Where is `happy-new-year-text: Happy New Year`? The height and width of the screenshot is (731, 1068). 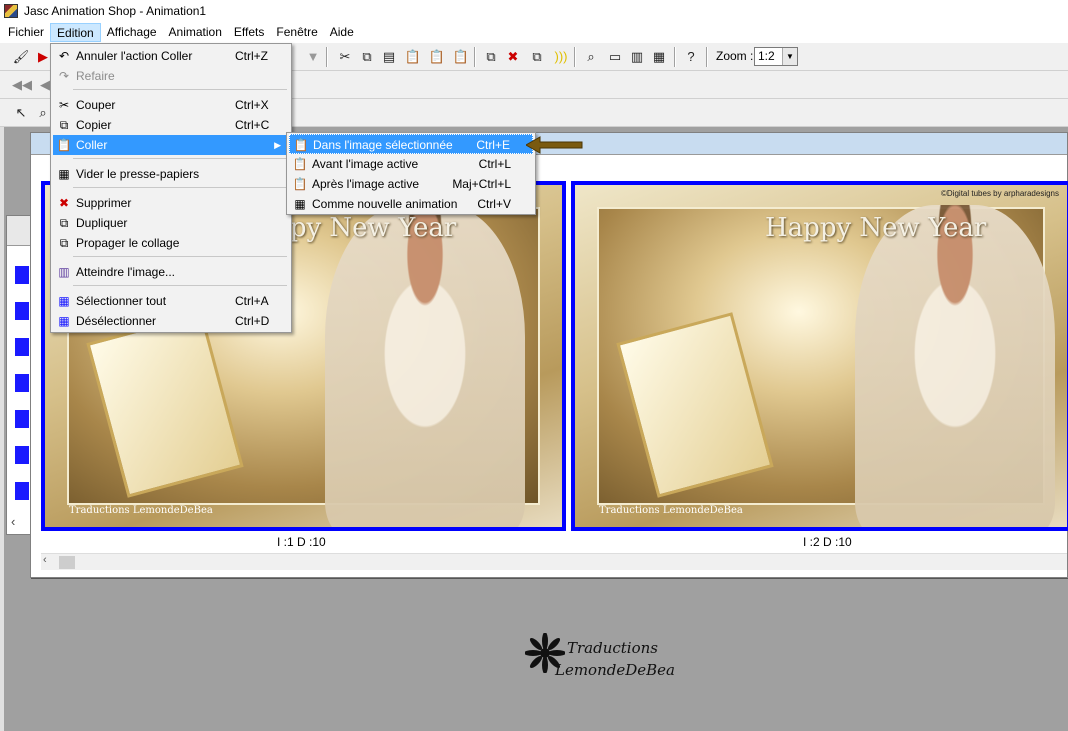 happy-new-year-text: Happy New Year is located at coordinates (876, 228).